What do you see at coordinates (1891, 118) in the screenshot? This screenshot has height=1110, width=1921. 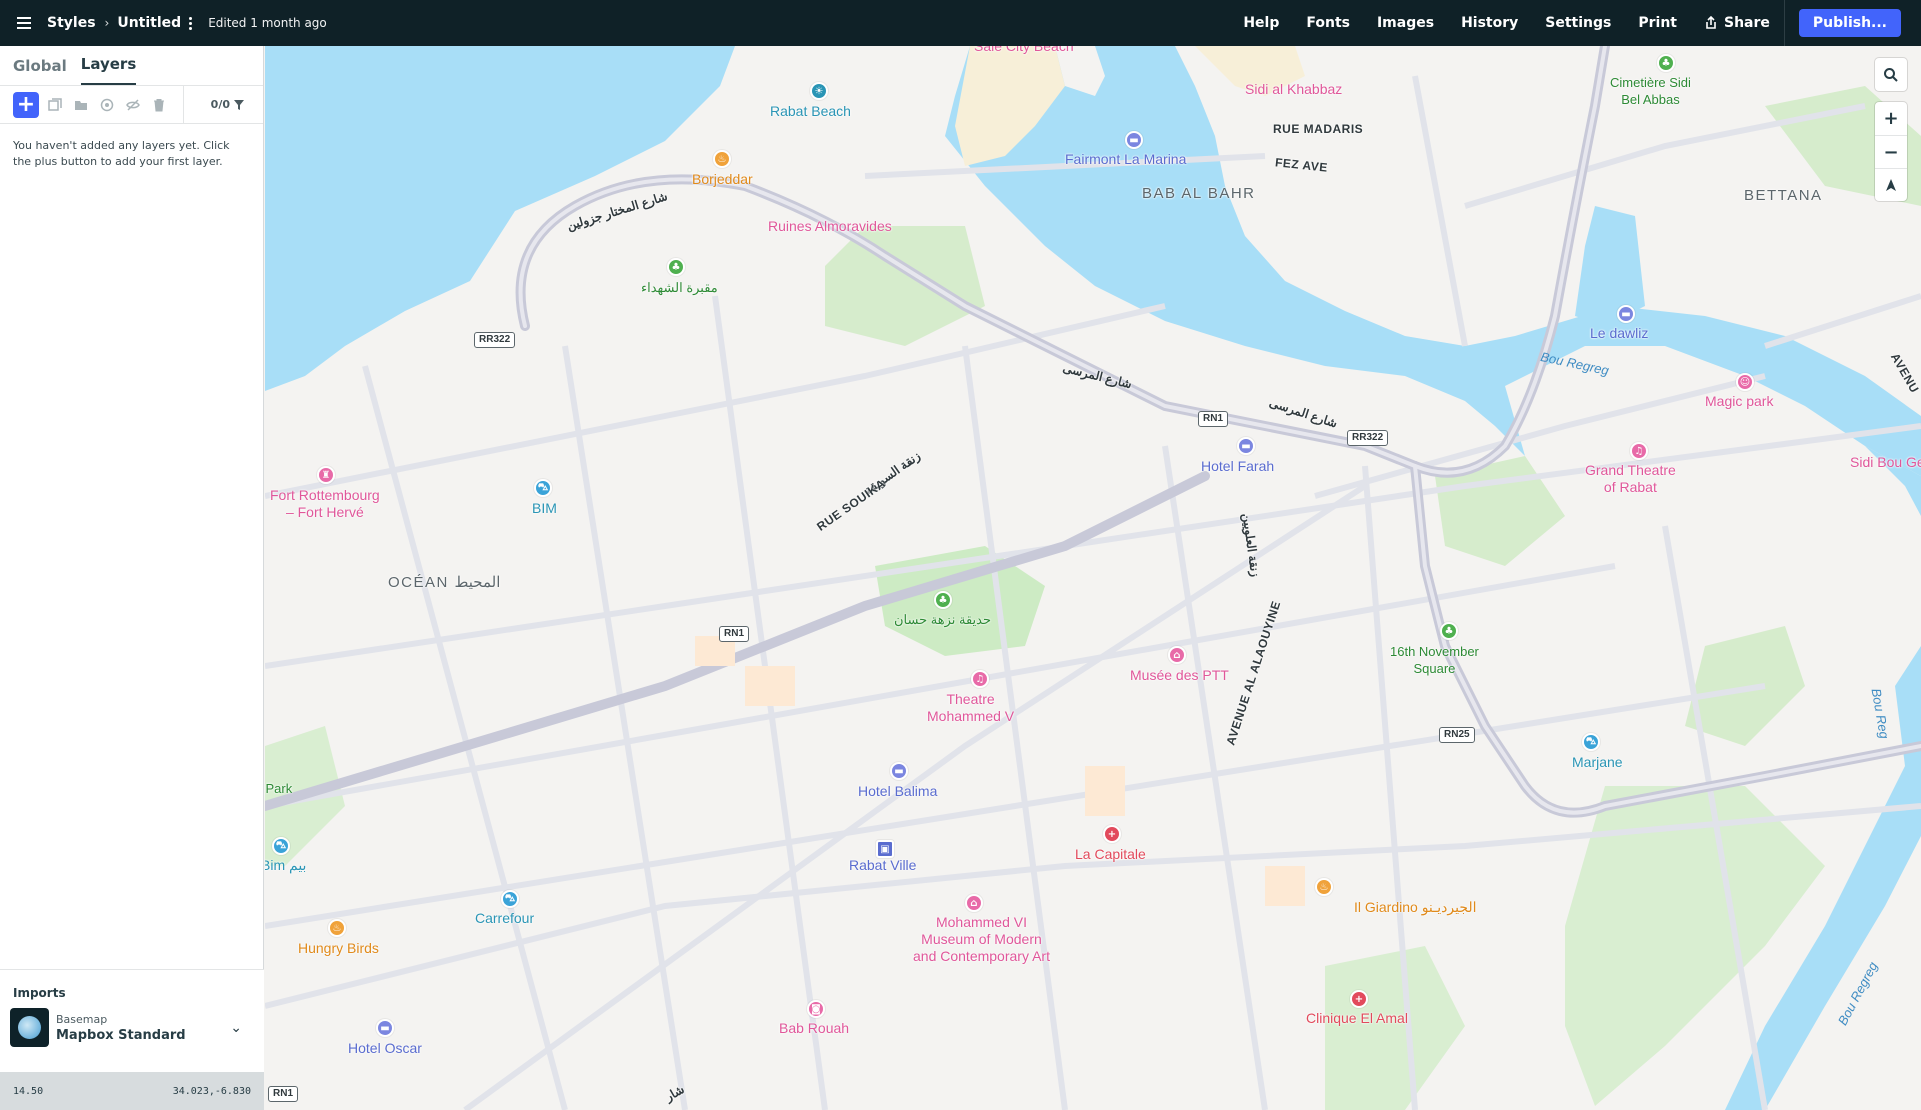 I see `zoom-in-button: +` at bounding box center [1891, 118].